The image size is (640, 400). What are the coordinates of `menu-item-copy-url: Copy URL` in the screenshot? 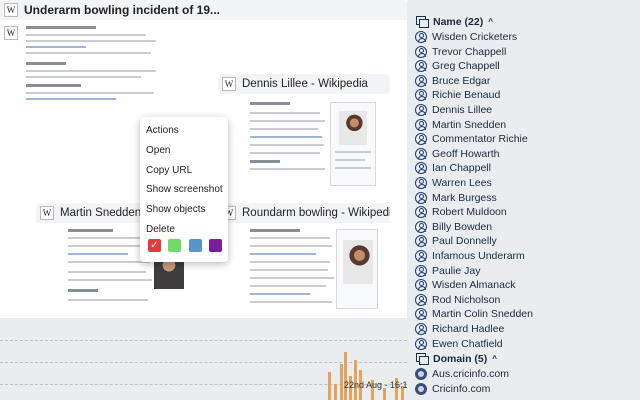 It's located at (169, 170).